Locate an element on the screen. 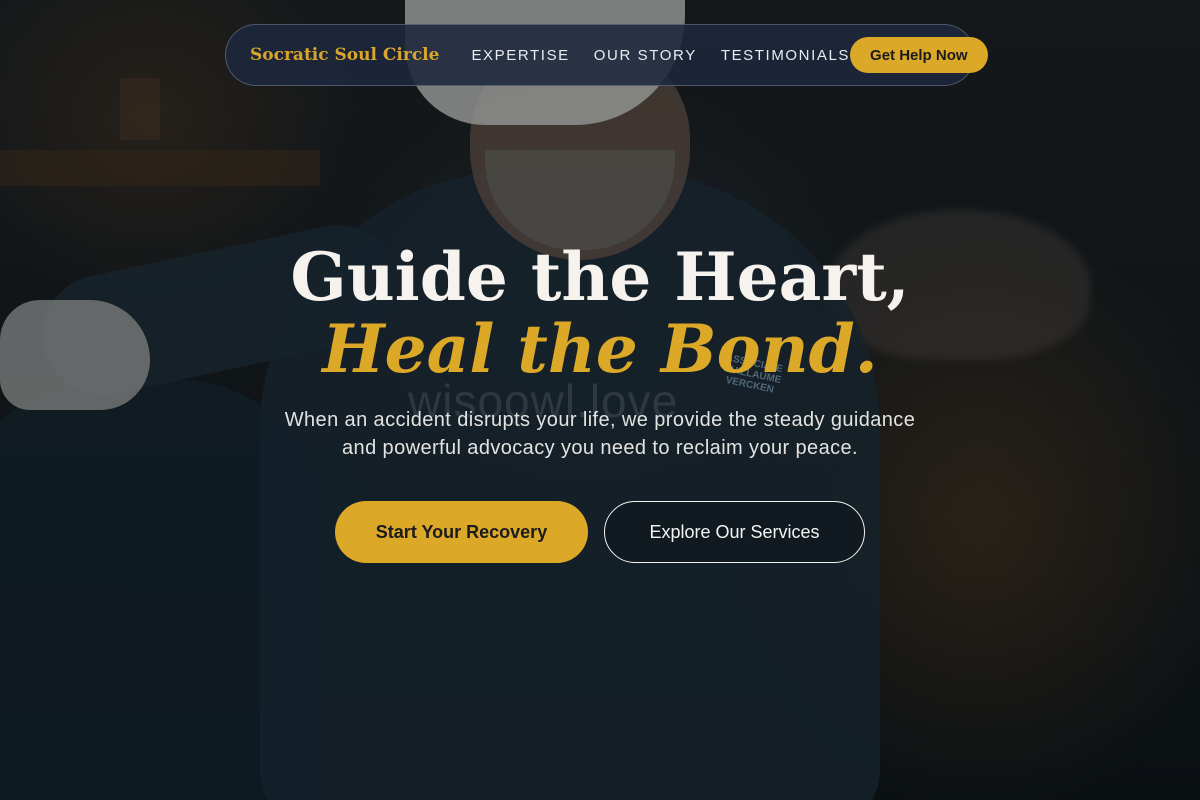 This screenshot has width=1200, height=800. nav-link-our-story: OUR STORY is located at coordinates (645, 55).